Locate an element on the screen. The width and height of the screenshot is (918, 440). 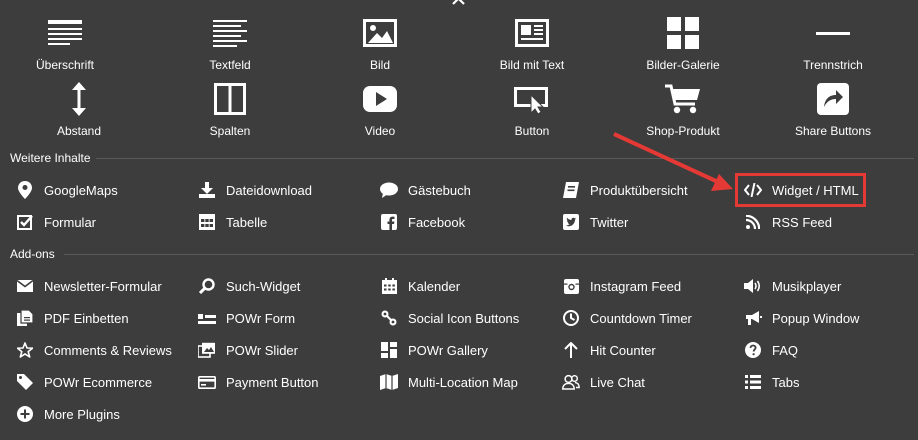
grid-item-label: Shop-Produkt is located at coordinates (683, 131).